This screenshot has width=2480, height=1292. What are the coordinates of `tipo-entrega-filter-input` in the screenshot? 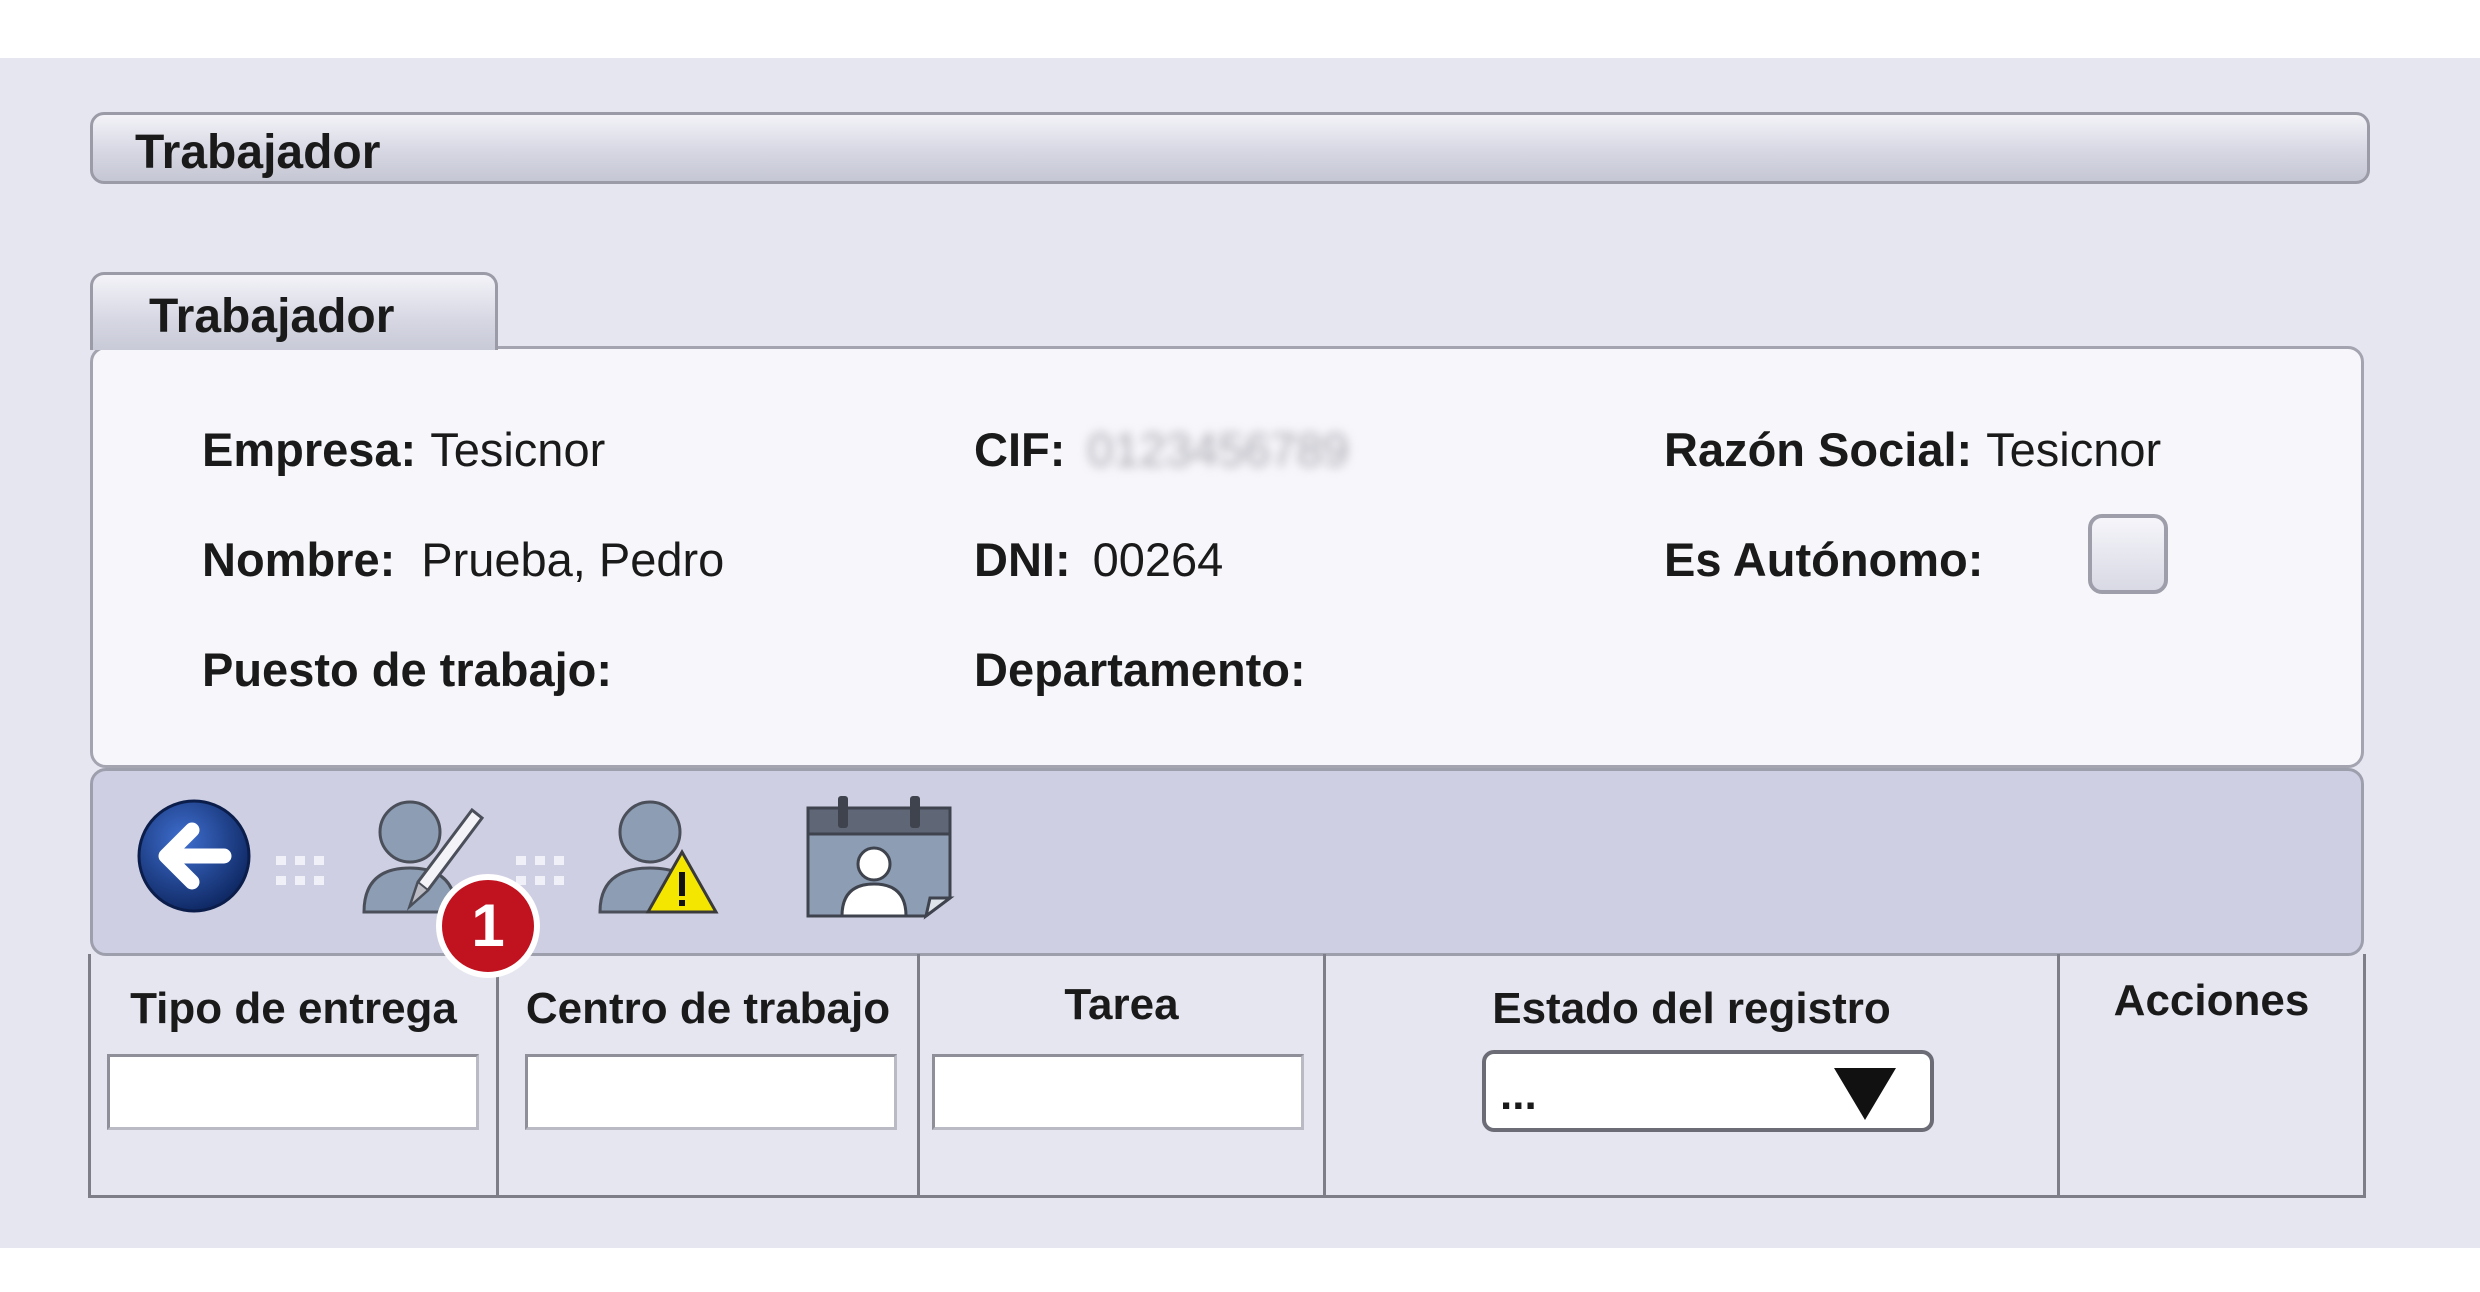 It's located at (293, 1092).